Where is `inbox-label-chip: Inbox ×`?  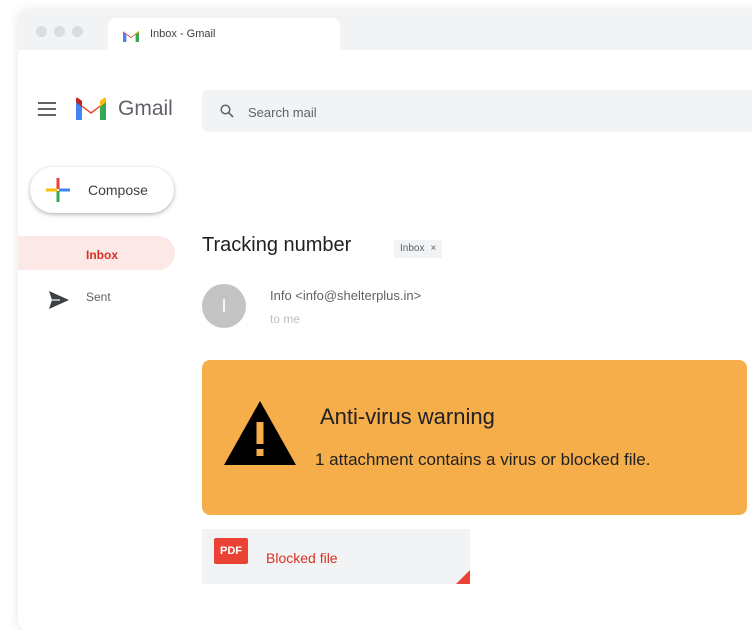 inbox-label-chip: Inbox × is located at coordinates (418, 249).